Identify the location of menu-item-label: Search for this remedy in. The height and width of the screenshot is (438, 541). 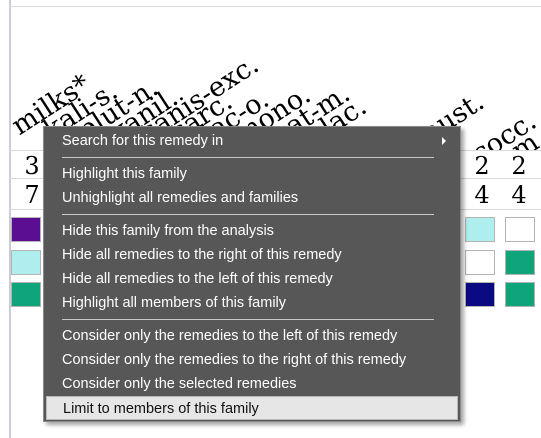
(143, 141).